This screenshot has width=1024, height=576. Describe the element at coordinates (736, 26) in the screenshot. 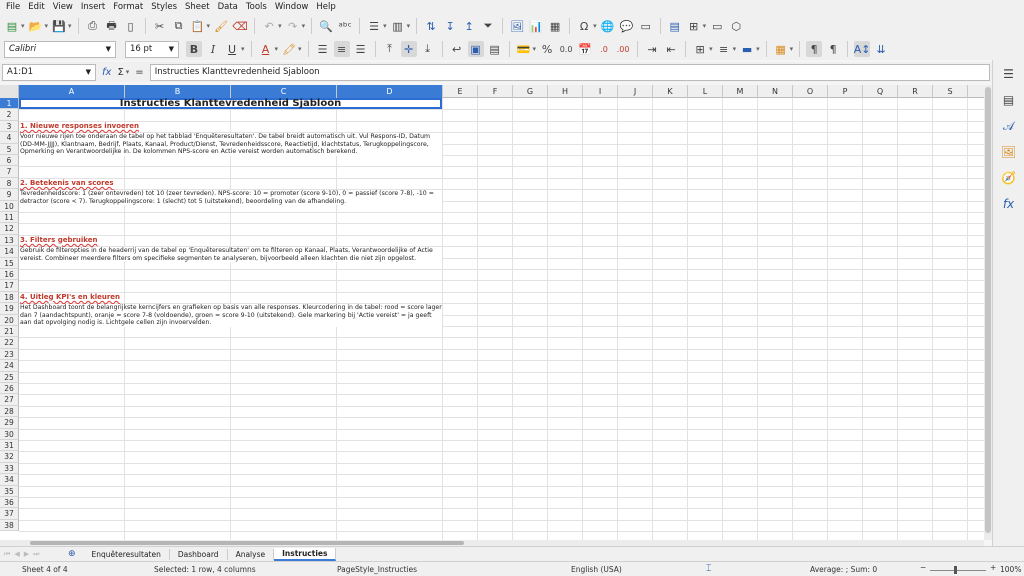

I see `show-draw-functions-icon: ⬡` at that location.